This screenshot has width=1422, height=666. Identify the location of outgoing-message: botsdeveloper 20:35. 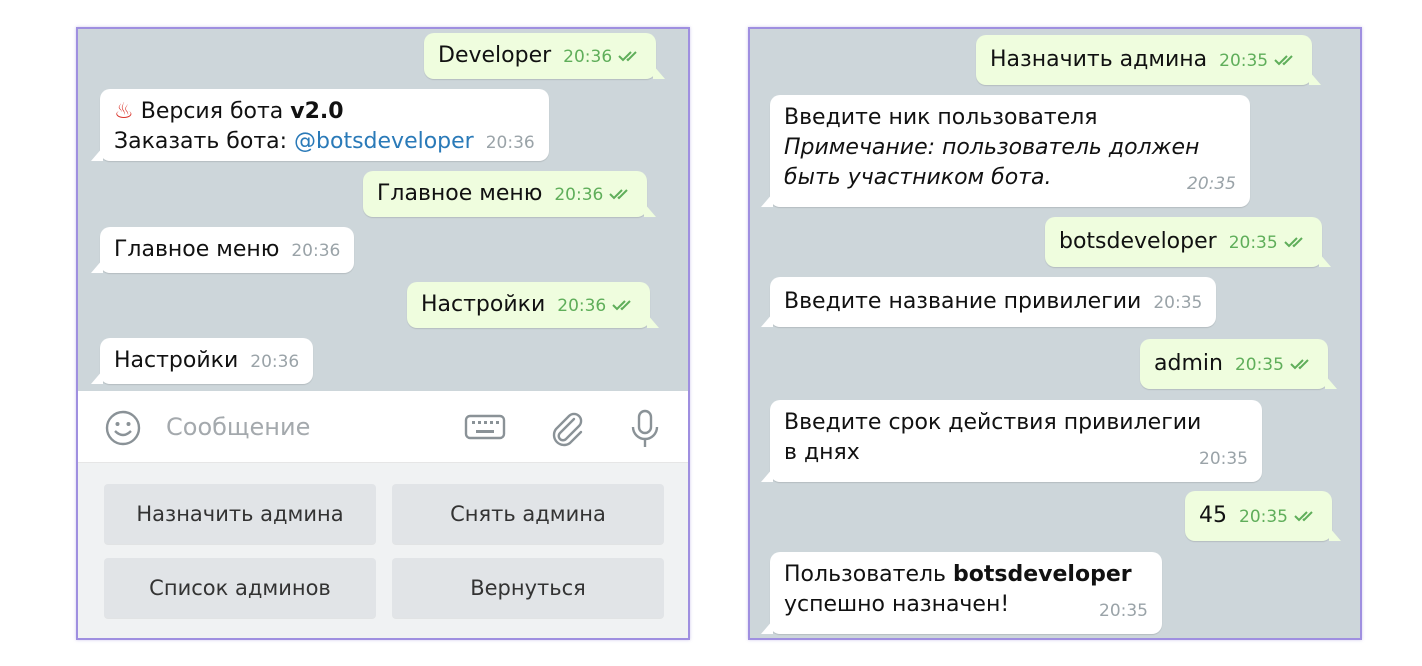
(1188, 242).